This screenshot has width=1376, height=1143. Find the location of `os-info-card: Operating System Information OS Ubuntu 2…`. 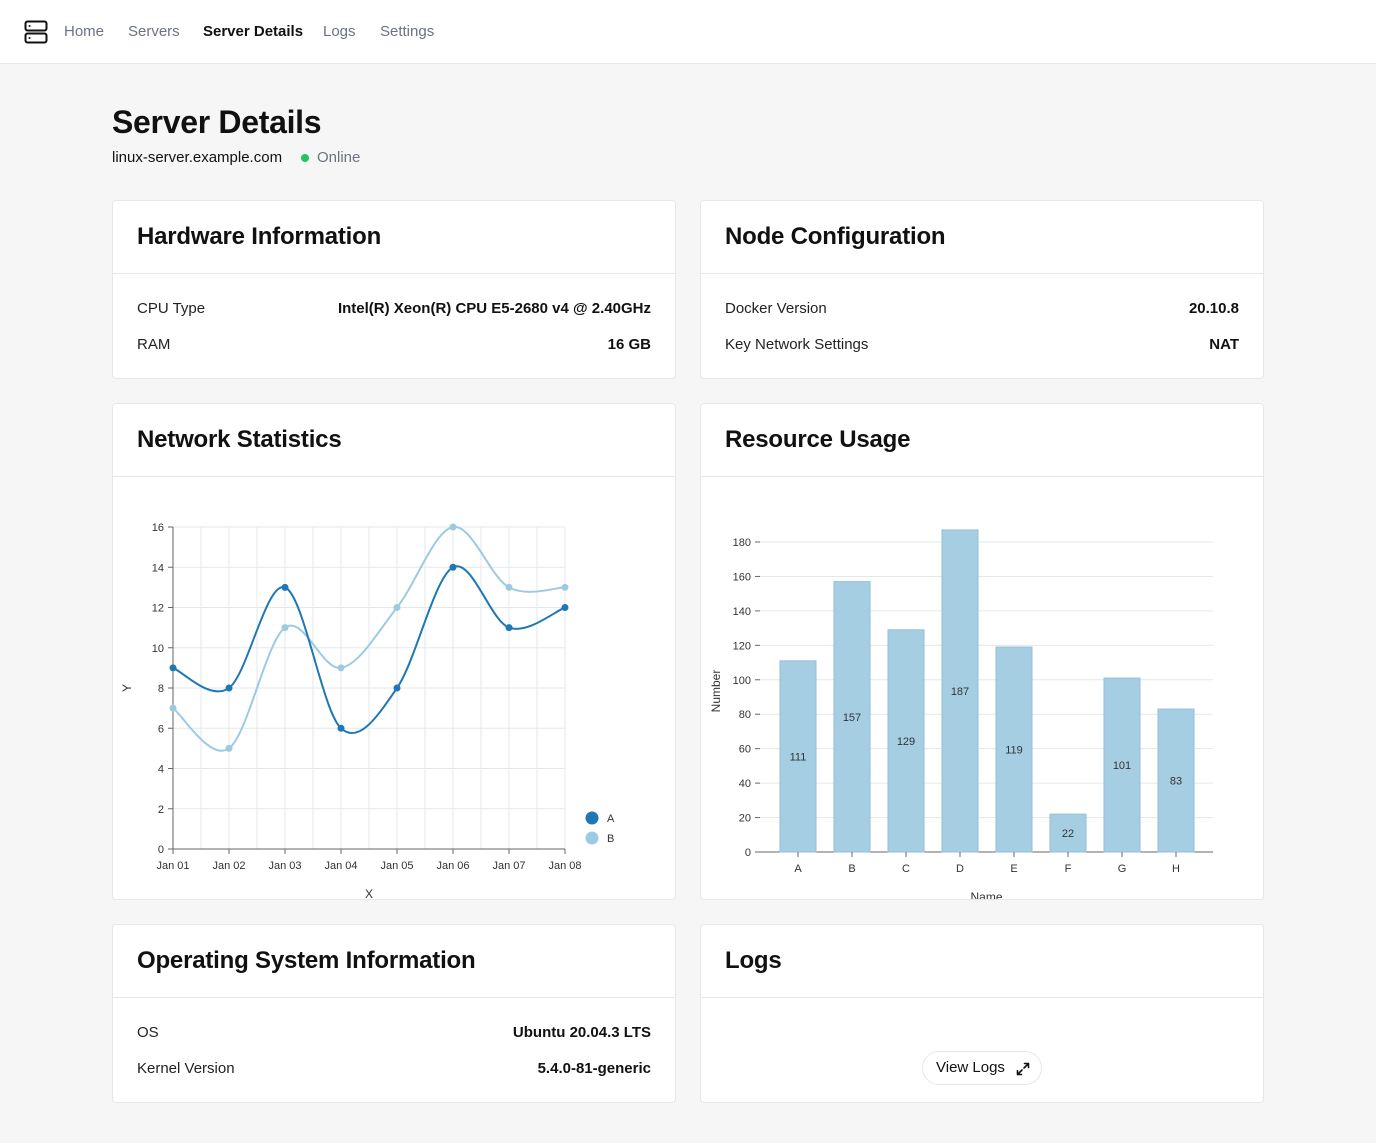

os-info-card: Operating System Information OS Ubuntu 2… is located at coordinates (394, 1013).